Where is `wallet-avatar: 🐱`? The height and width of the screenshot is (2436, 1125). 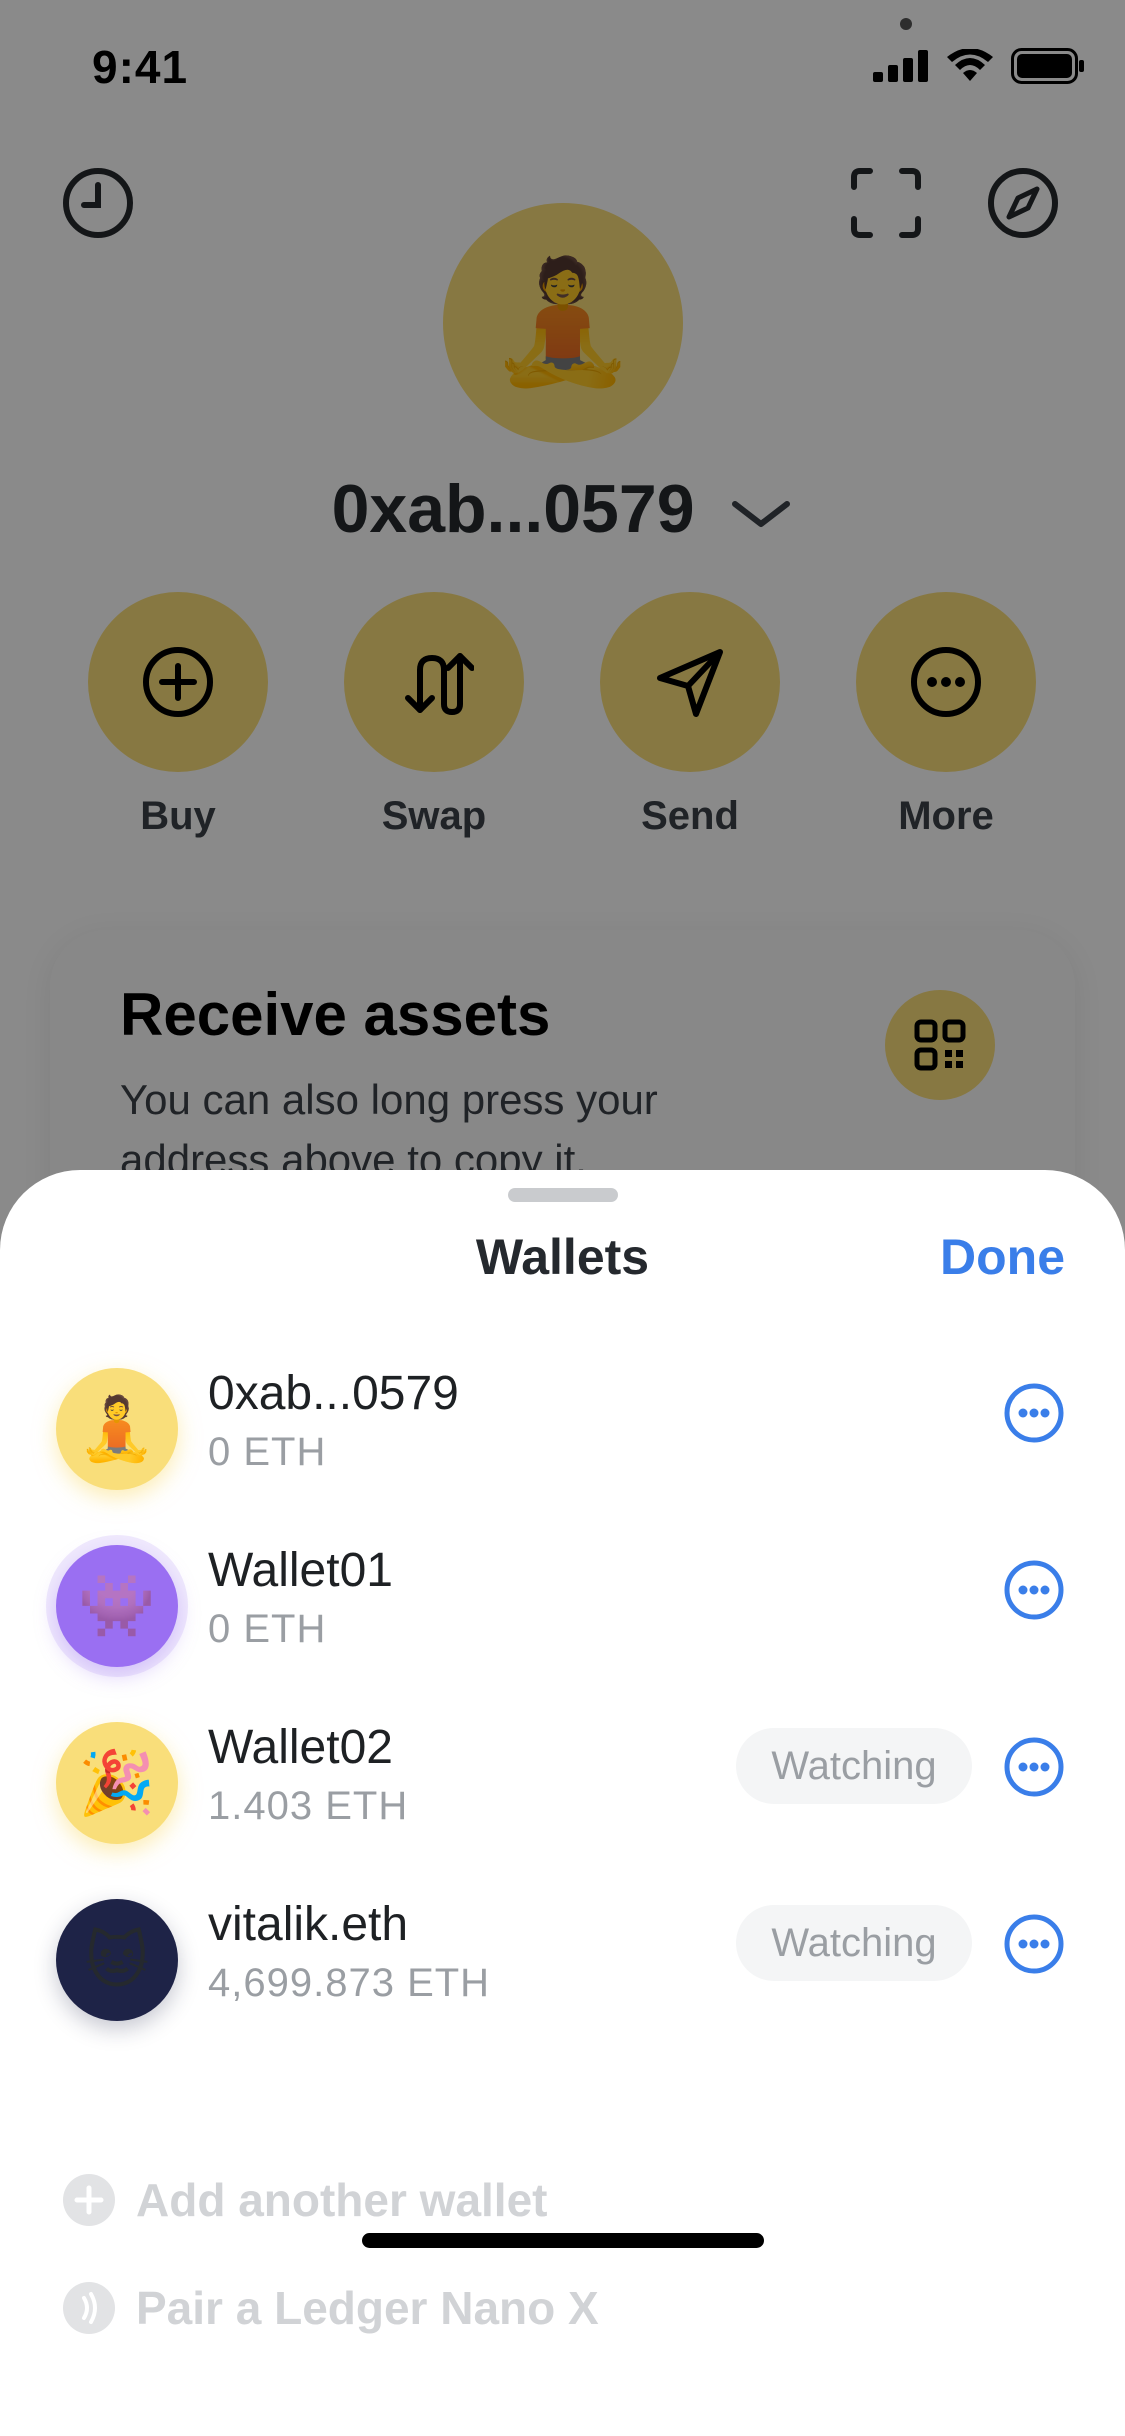 wallet-avatar: 🐱 is located at coordinates (117, 1960).